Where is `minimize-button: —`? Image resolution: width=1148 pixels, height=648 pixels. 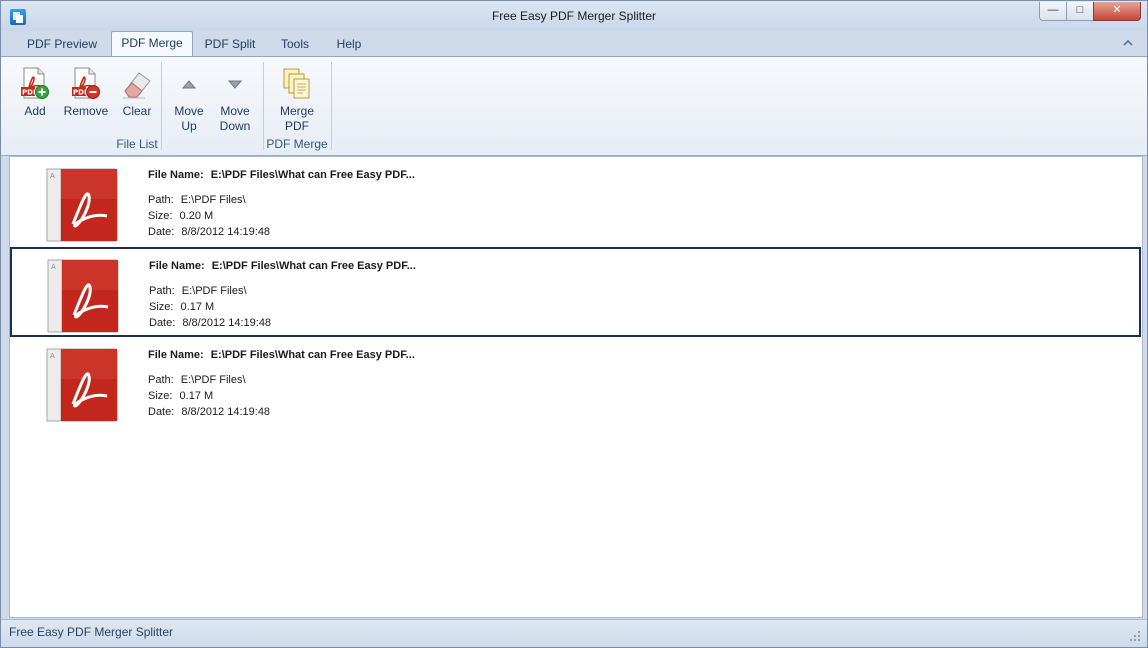 minimize-button: — is located at coordinates (1053, 11).